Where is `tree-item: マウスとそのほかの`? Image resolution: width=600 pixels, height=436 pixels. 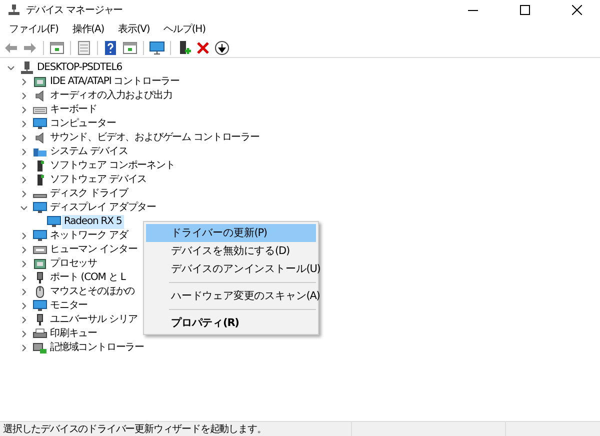
tree-item: マウスとそのほかの is located at coordinates (92, 292).